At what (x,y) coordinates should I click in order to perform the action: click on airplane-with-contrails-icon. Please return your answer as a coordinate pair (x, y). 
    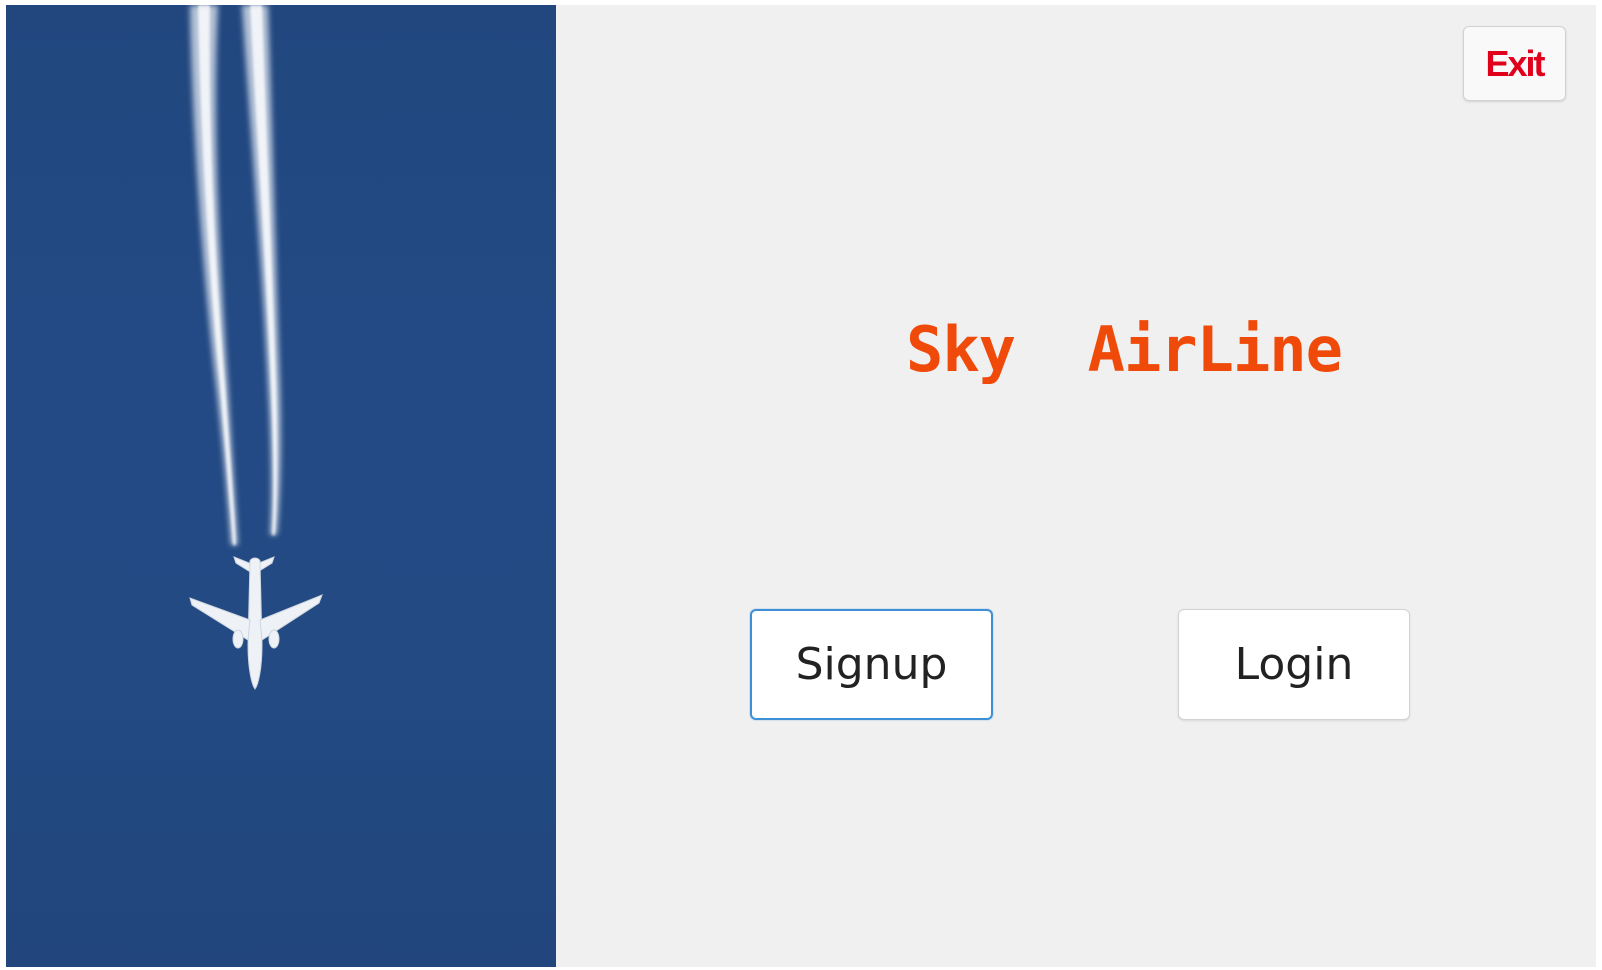
    Looking at the image, I should click on (256, 347).